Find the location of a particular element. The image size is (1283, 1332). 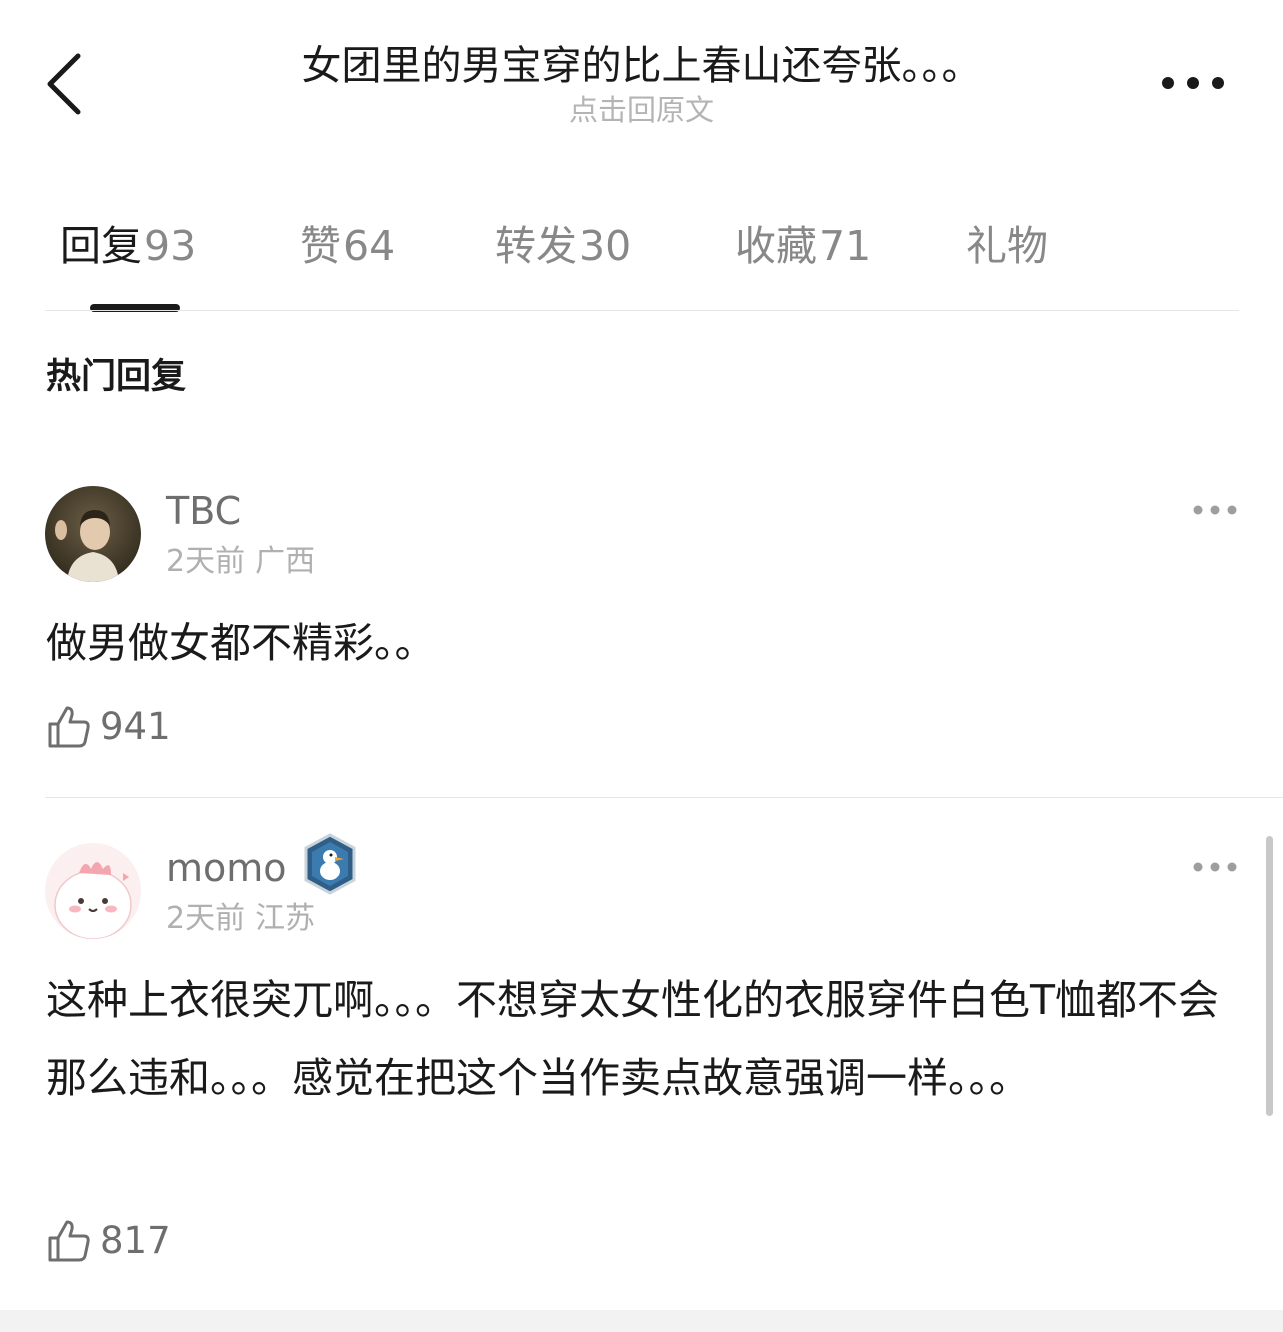

chevron-left-icon is located at coordinates (64, 84).